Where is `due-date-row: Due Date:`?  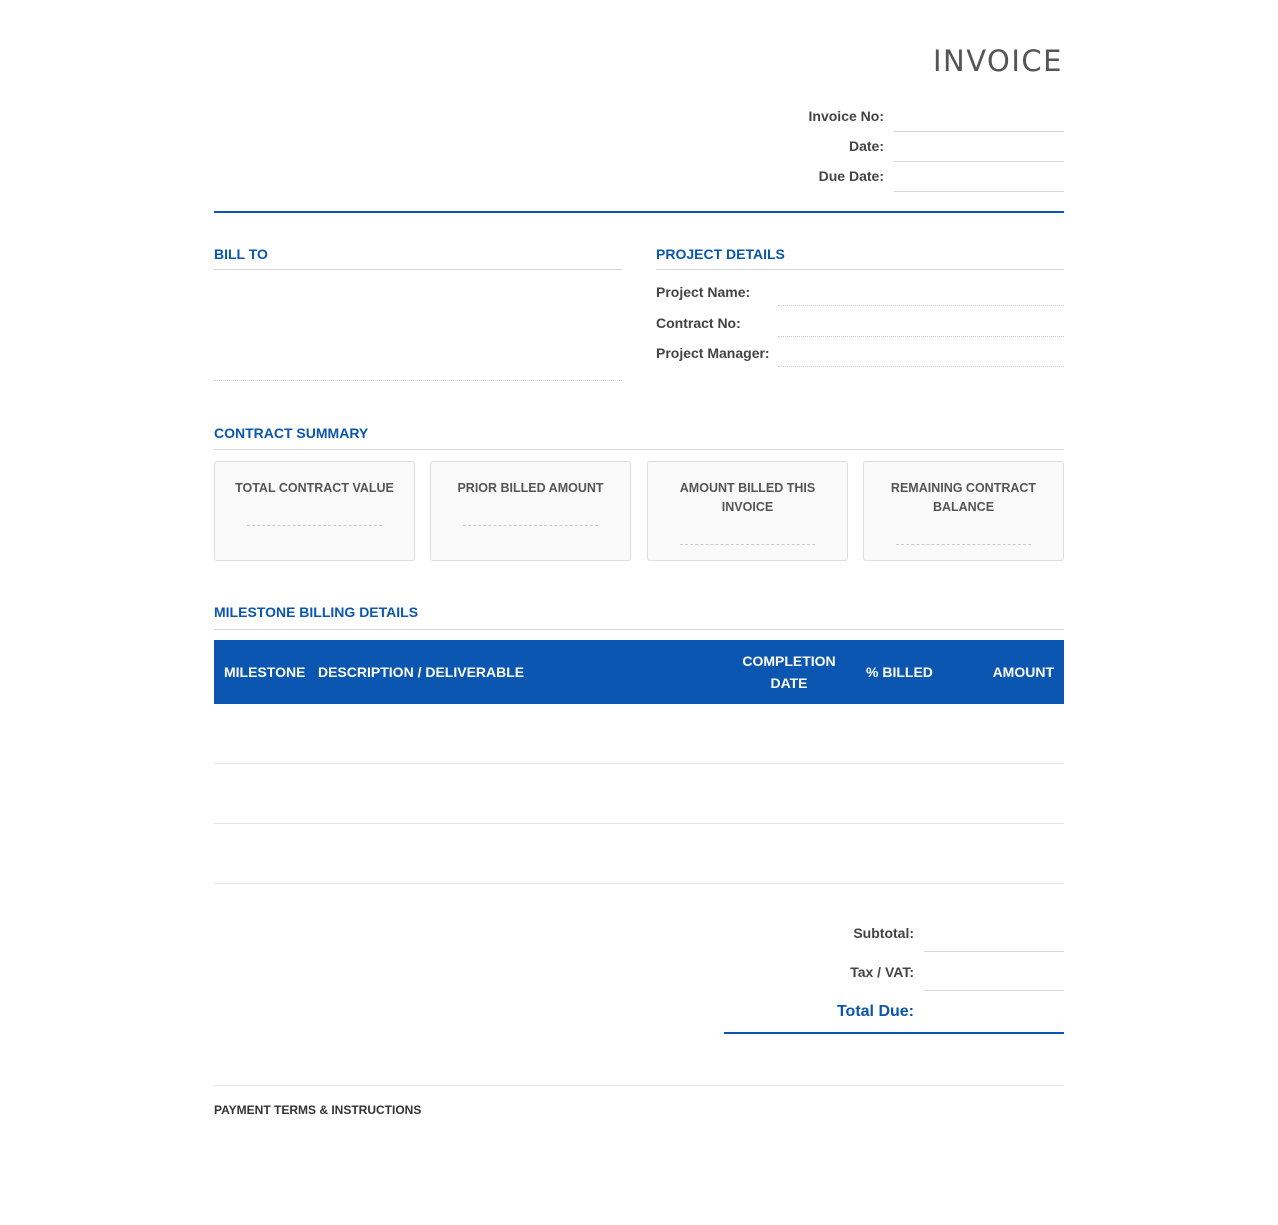
due-date-row: Due Date: is located at coordinates (934, 177).